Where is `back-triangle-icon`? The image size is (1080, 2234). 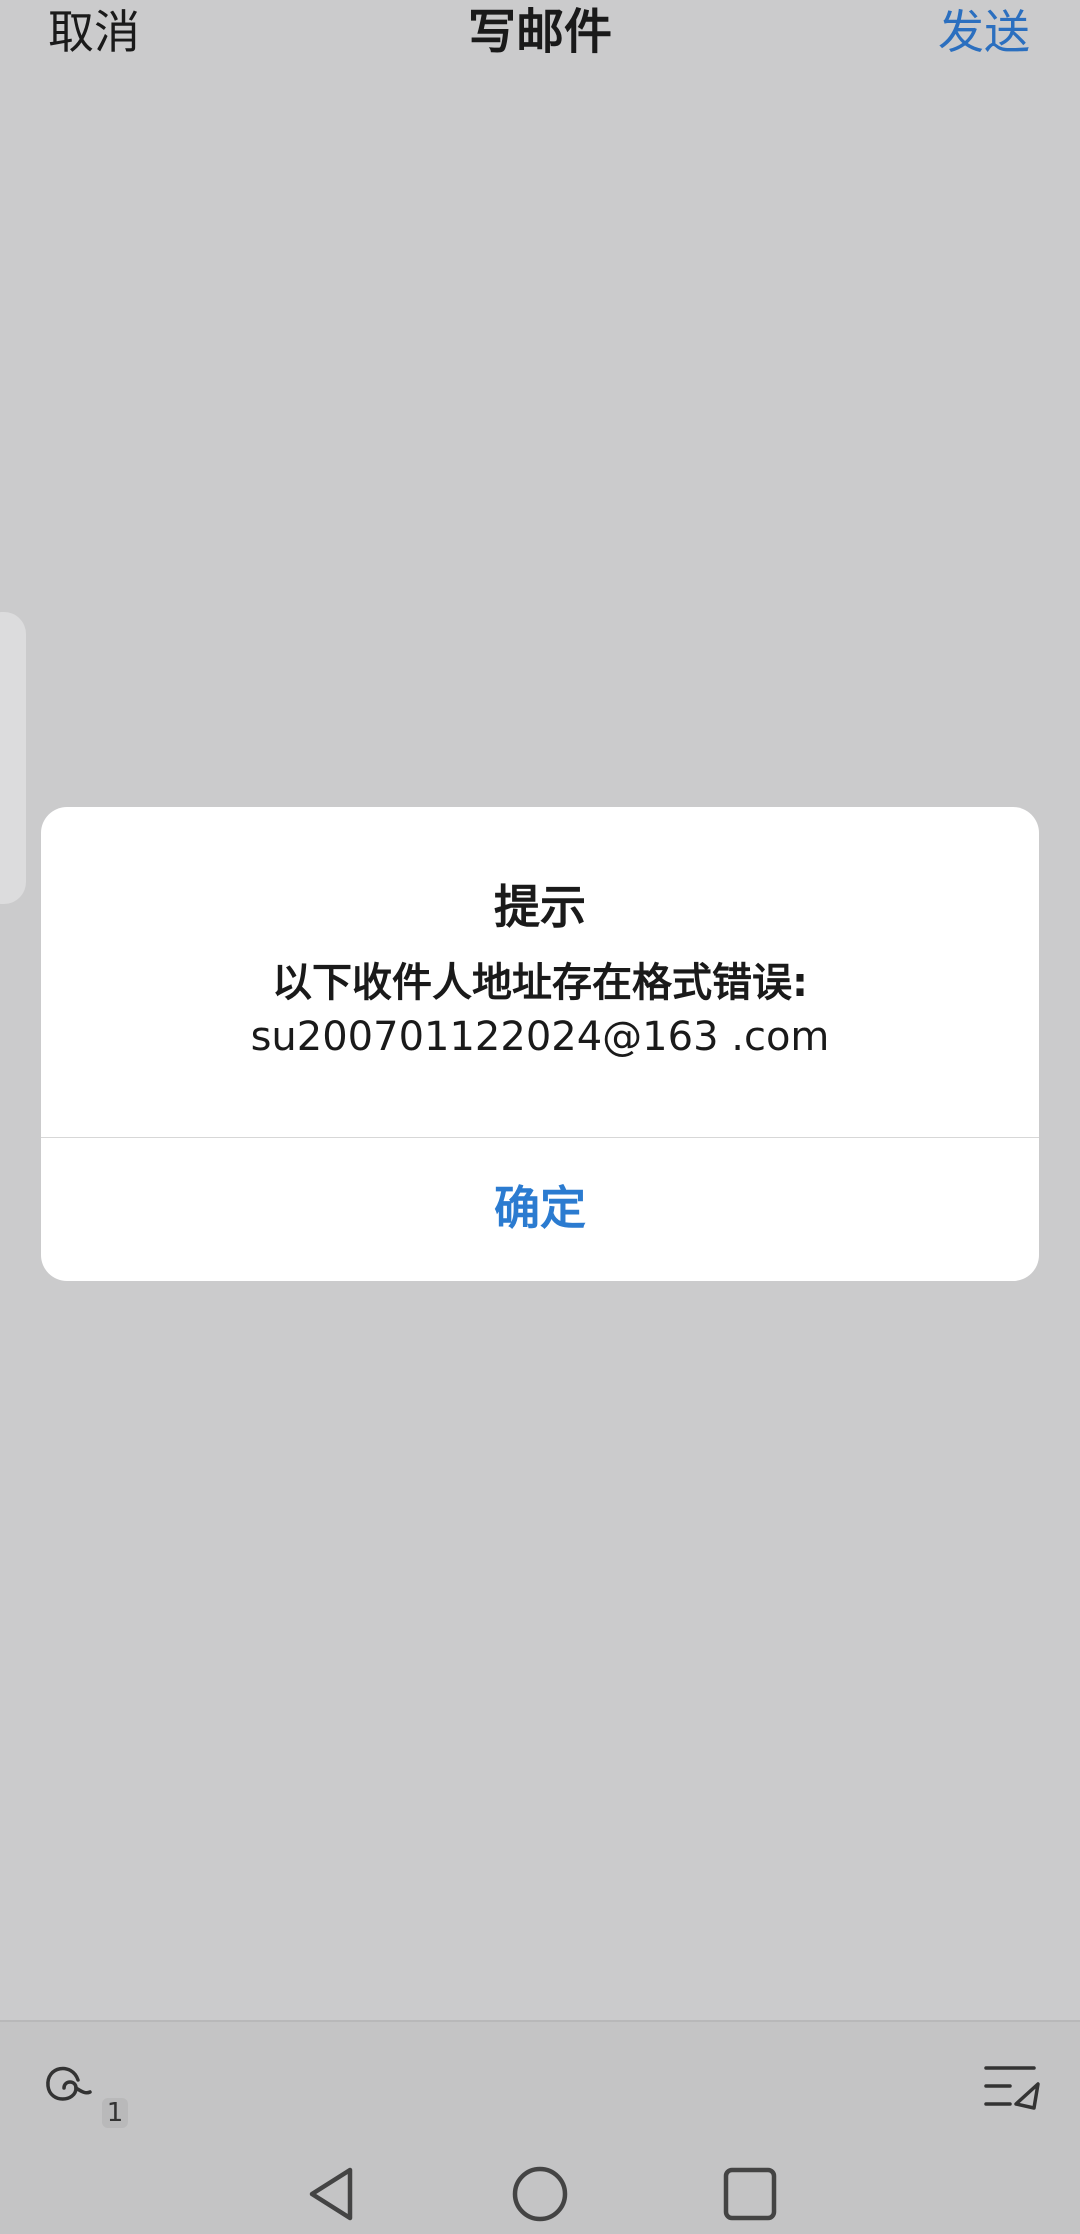 back-triangle-icon is located at coordinates (331, 2194).